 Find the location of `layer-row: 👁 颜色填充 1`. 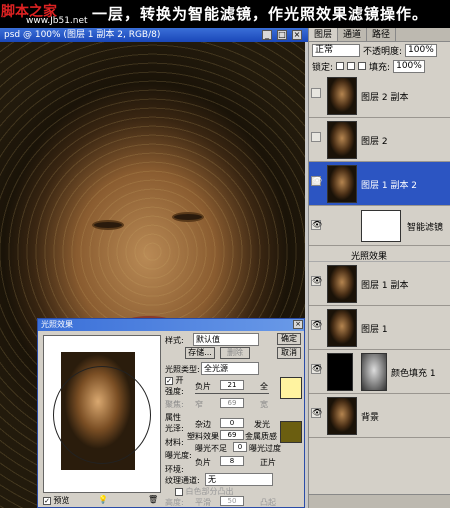

layer-row: 👁 颜色填充 1 is located at coordinates (379, 372).